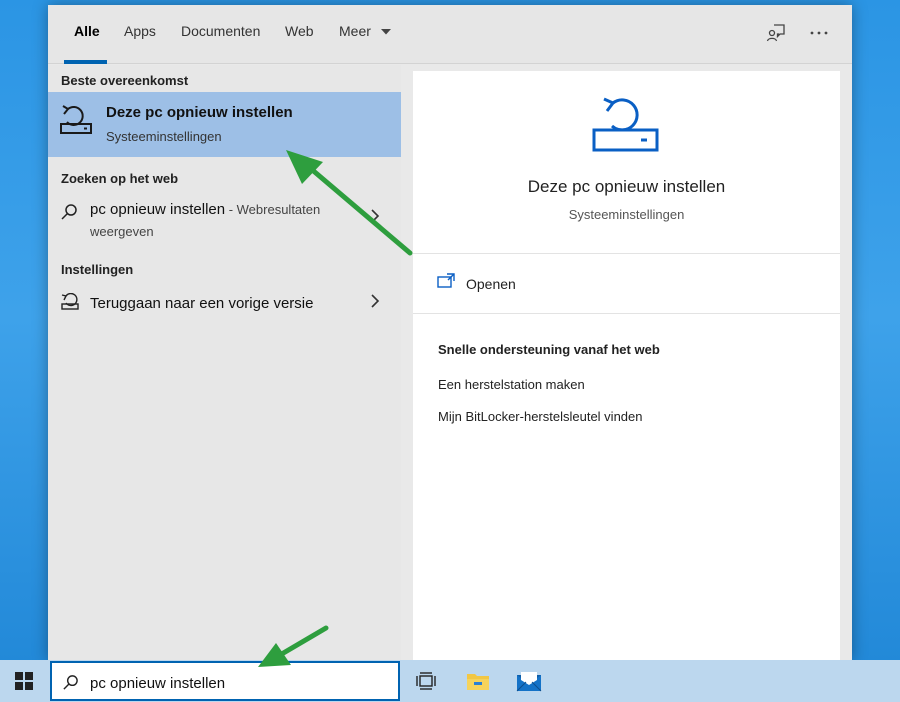  I want to click on taskbar, so click(450, 681).